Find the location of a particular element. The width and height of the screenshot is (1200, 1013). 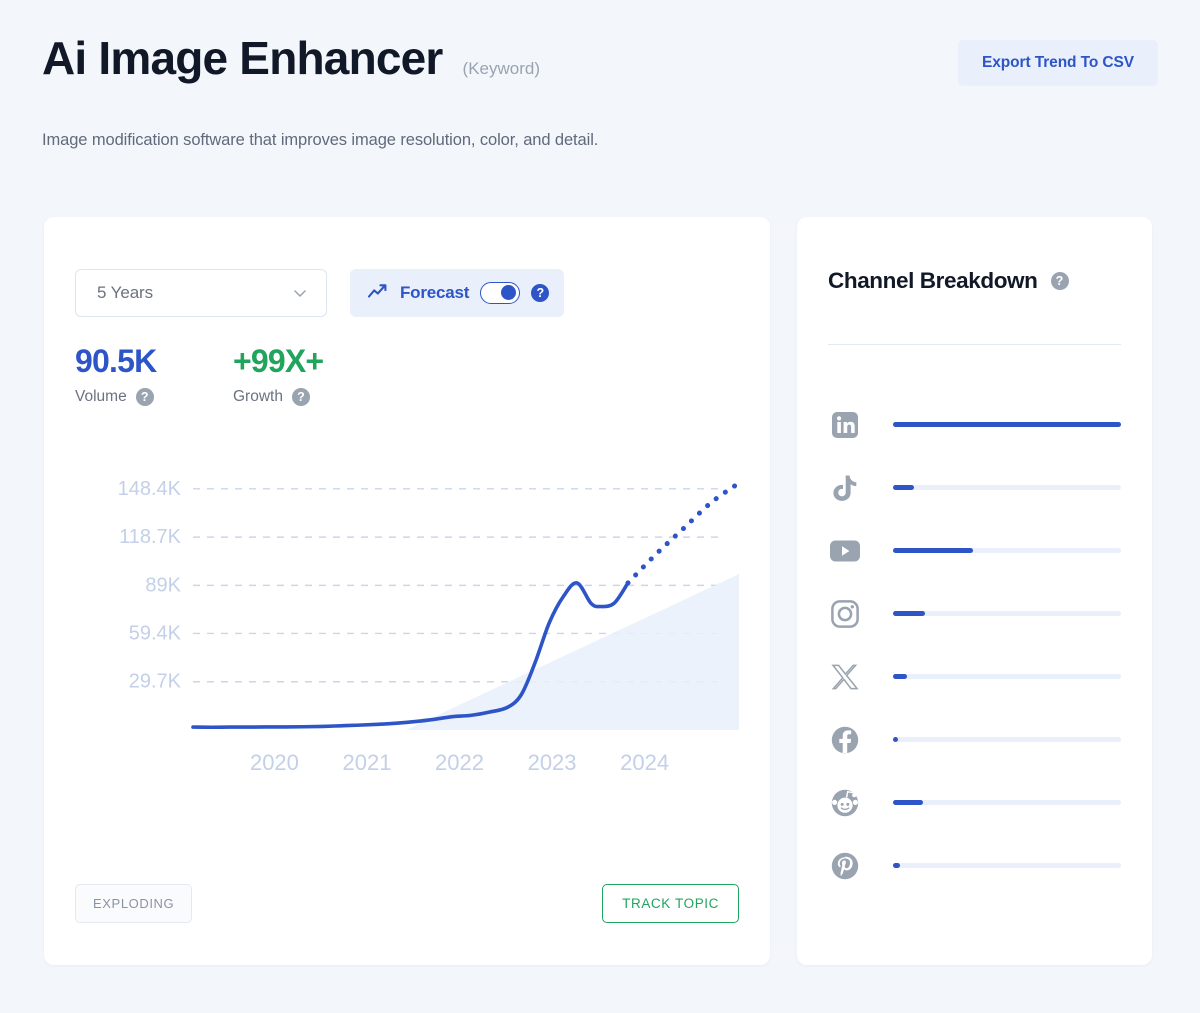

growth-value: +99X+ is located at coordinates (278, 361).